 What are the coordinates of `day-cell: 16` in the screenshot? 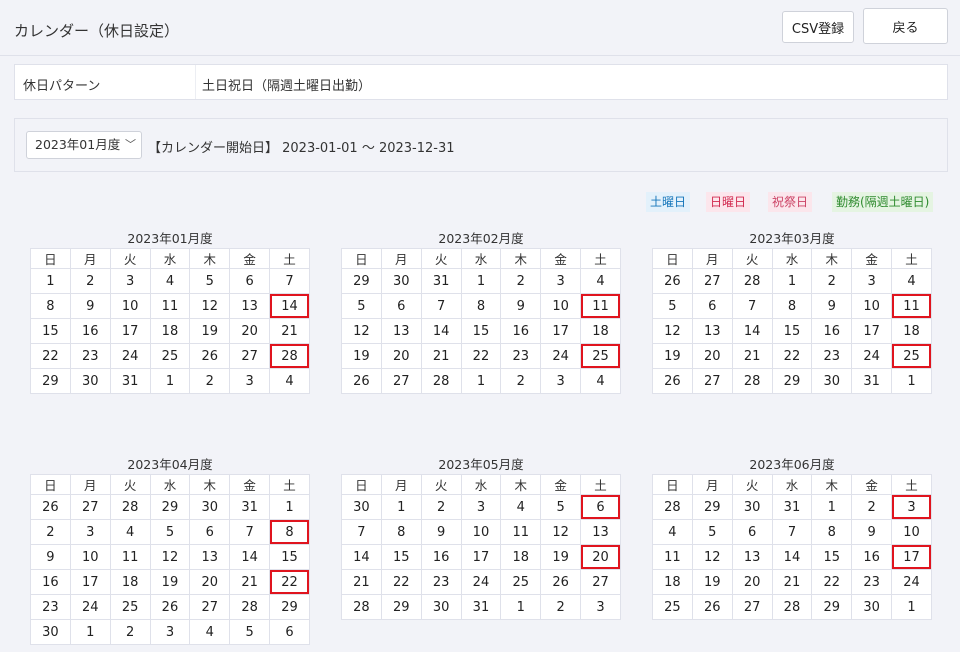 It's located at (872, 557).